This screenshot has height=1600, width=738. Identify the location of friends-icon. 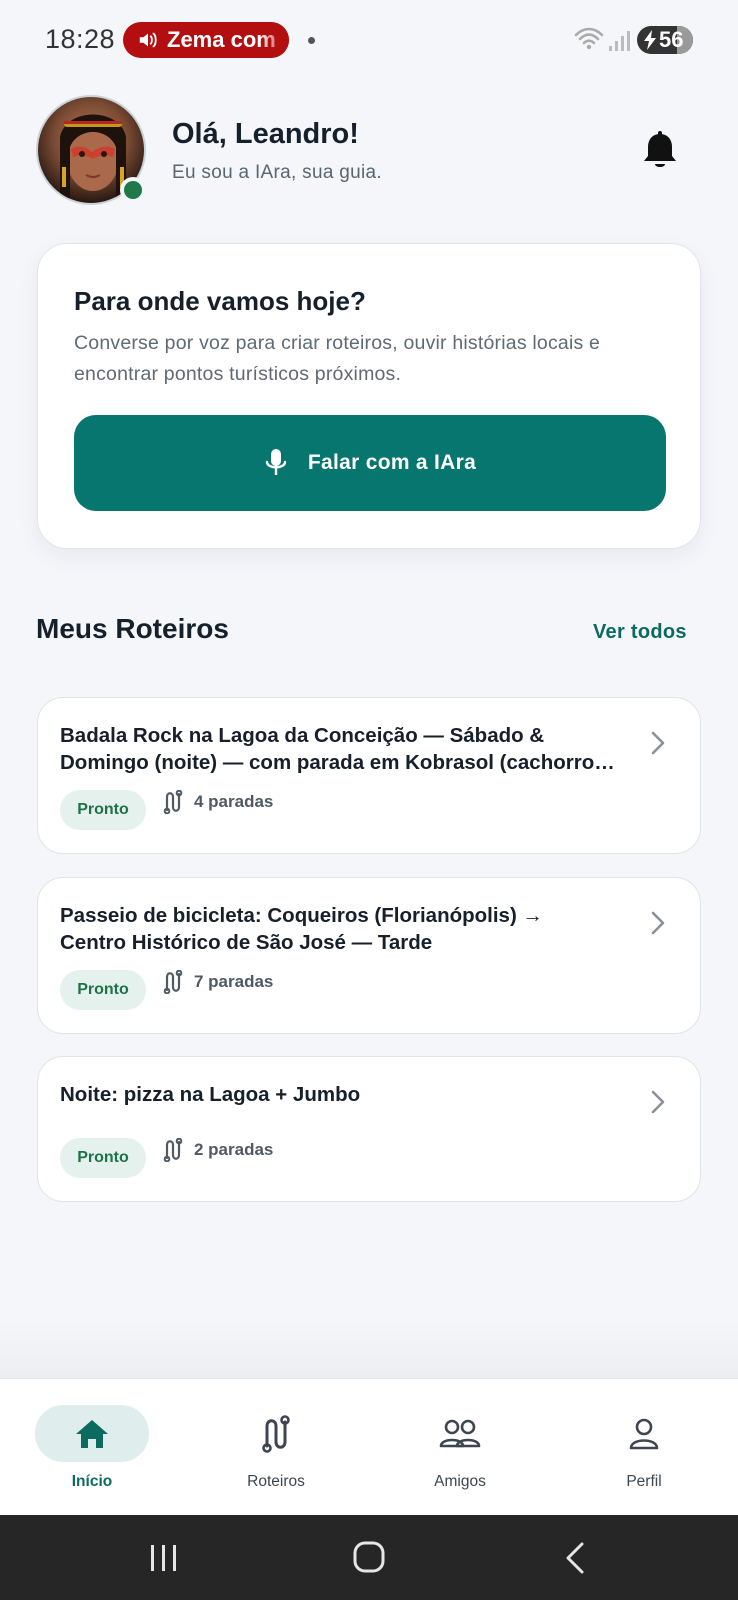
(460, 1433).